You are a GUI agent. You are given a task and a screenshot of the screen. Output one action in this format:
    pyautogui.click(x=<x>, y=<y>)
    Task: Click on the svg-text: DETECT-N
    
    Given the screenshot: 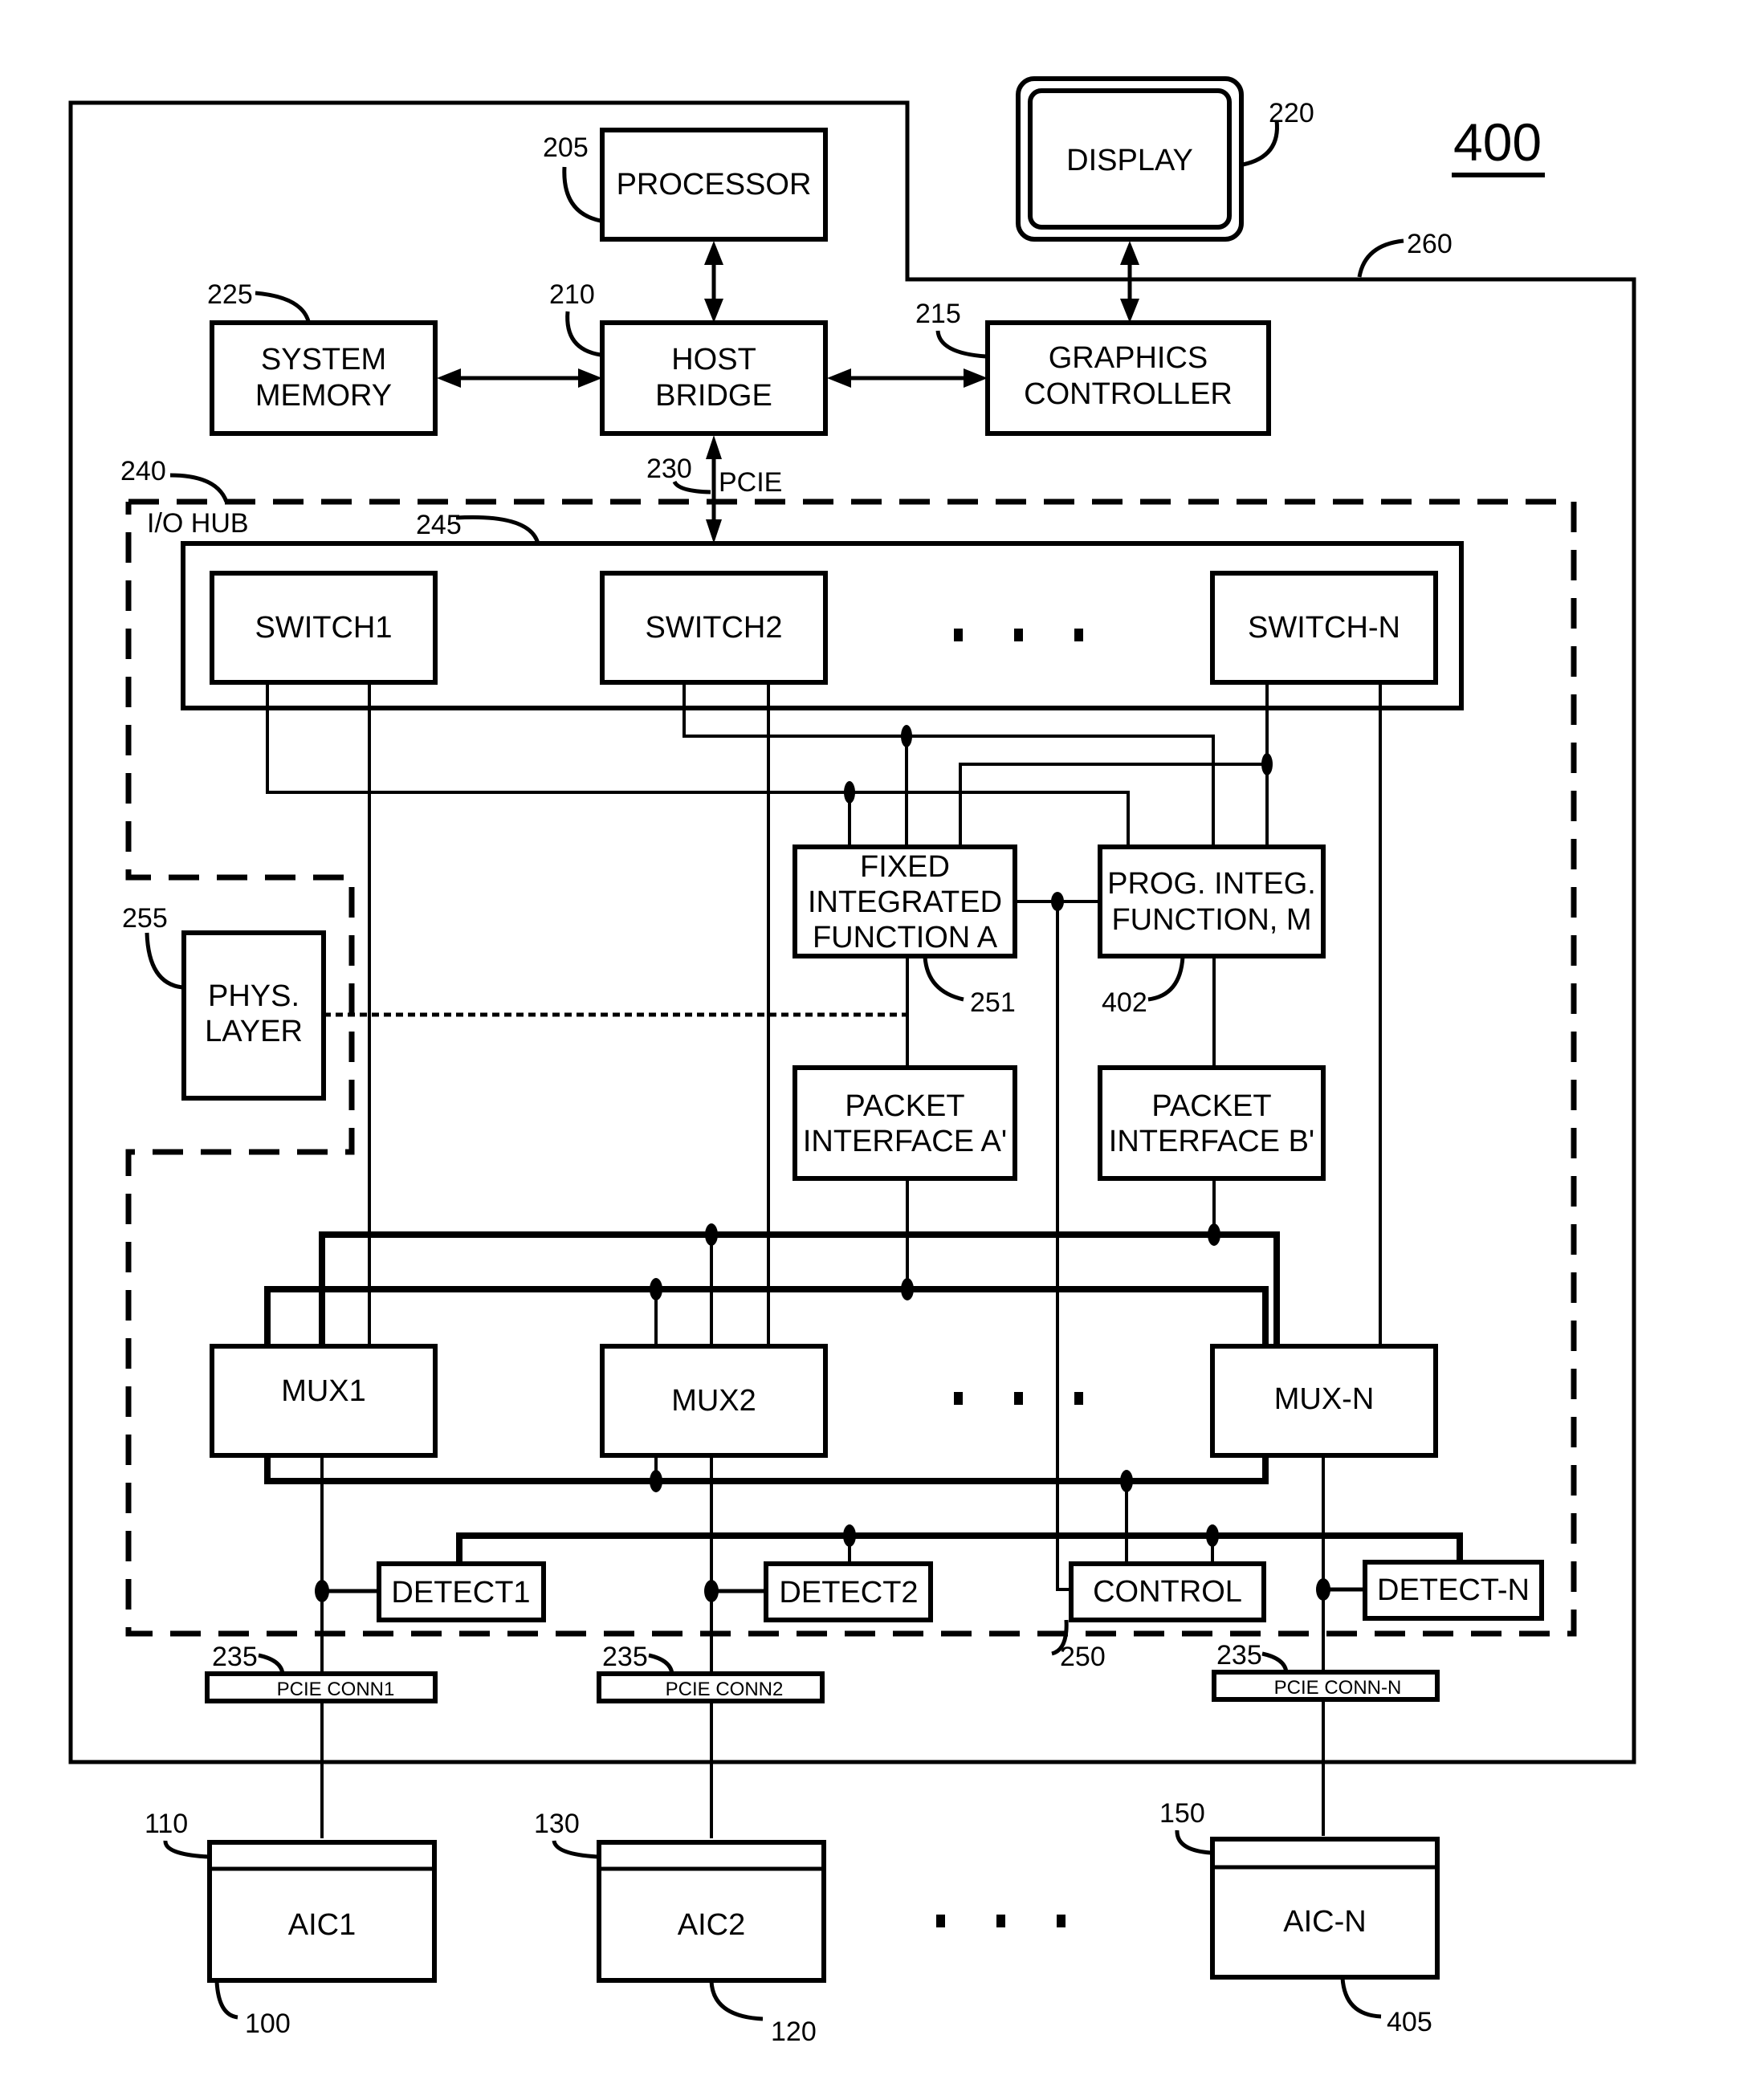 What is the action you would take?
    pyautogui.click(x=1453, y=1590)
    